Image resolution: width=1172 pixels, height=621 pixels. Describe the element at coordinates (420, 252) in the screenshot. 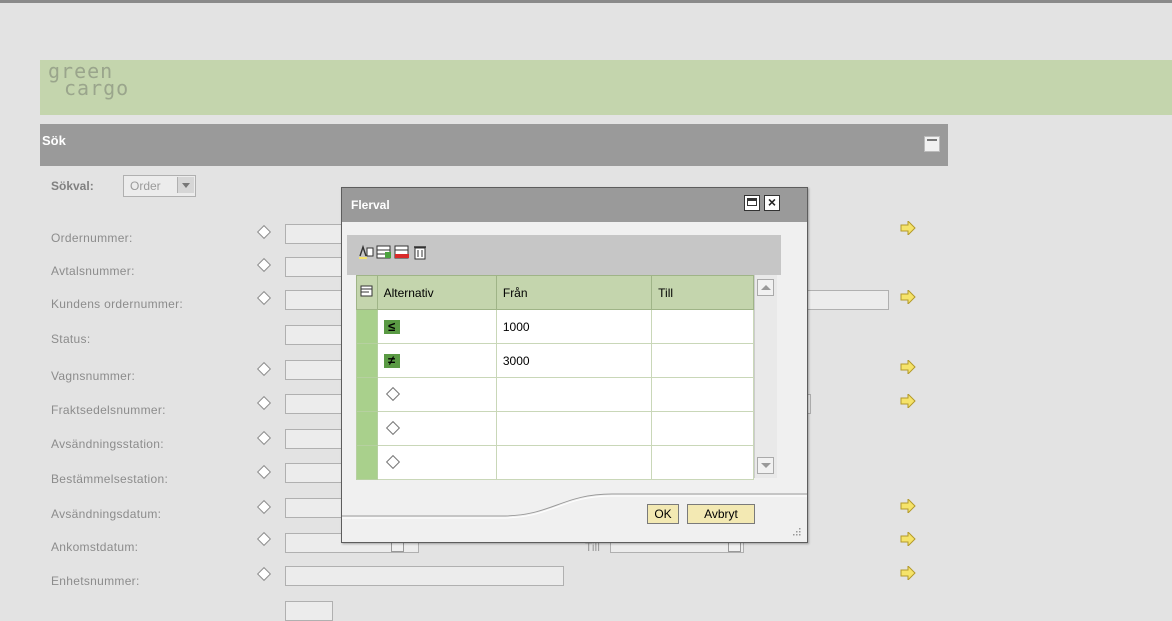

I see `trash-icon` at that location.